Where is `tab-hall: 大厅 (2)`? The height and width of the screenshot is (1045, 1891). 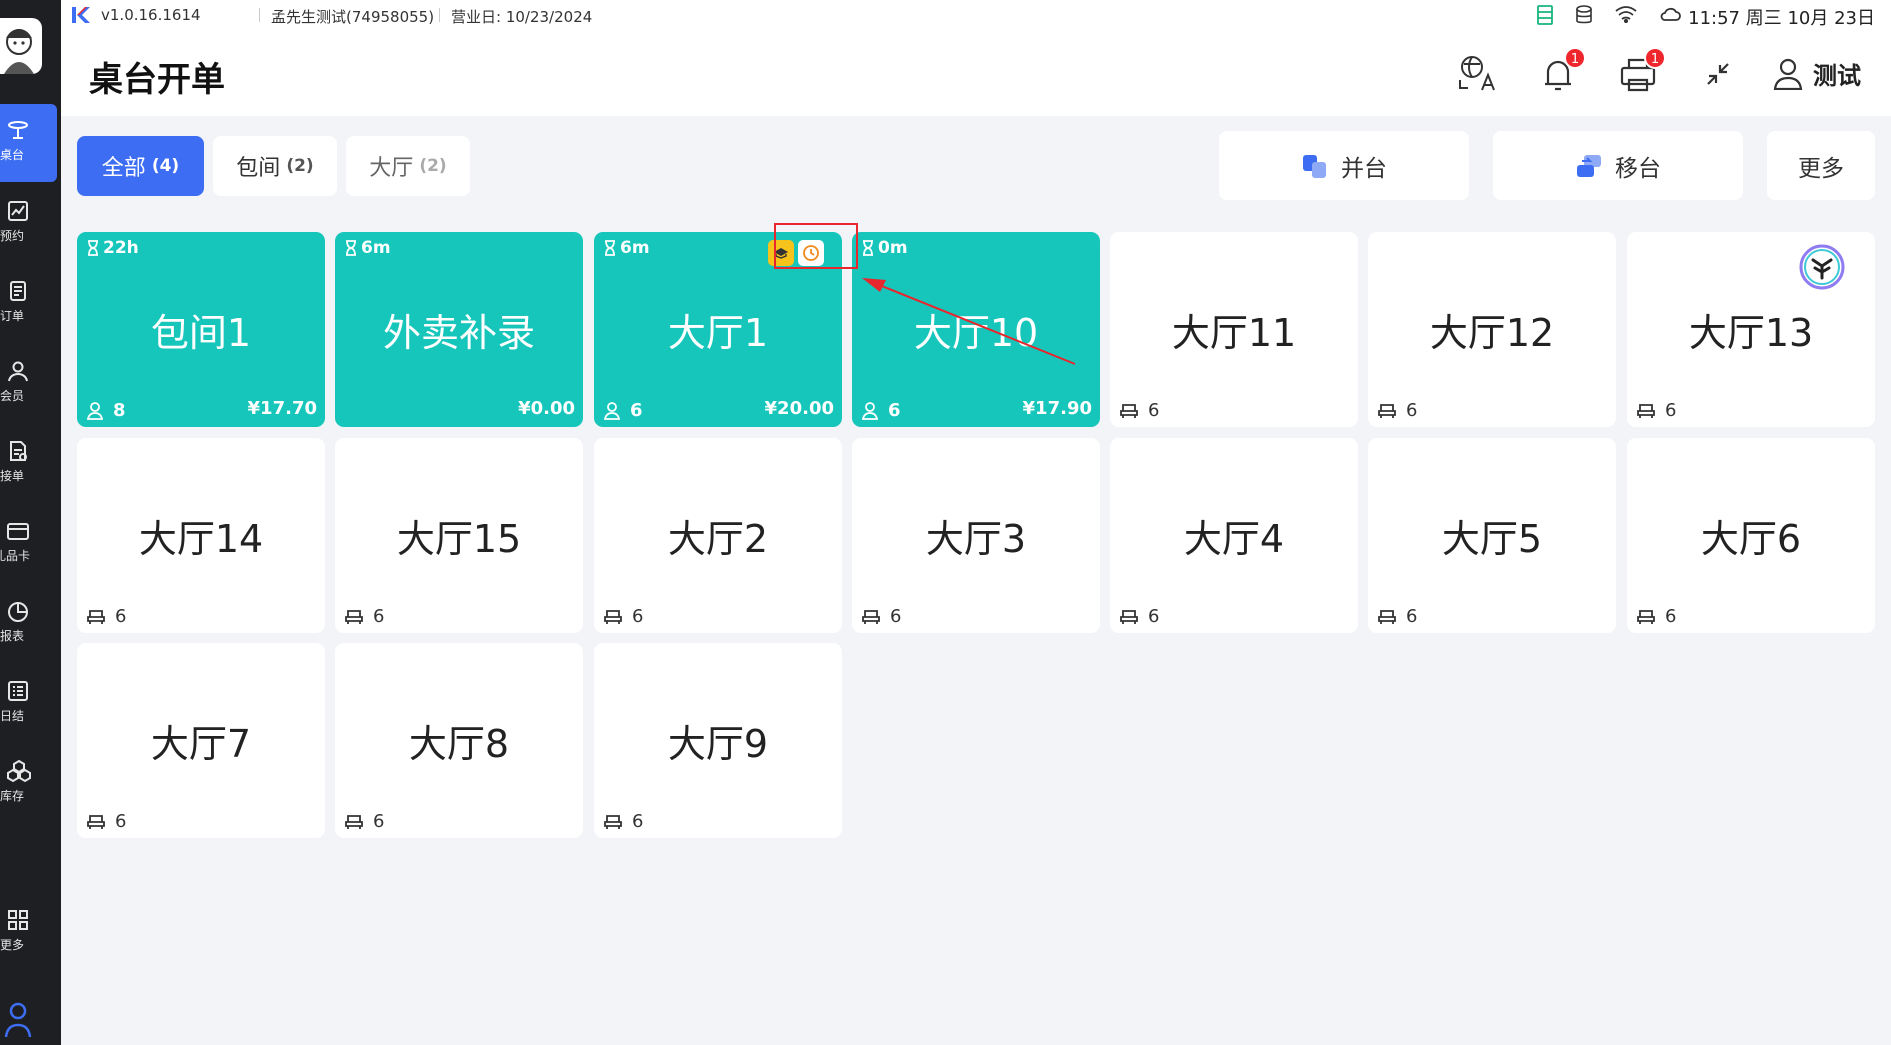
tab-hall: 大厅 (2) is located at coordinates (408, 166).